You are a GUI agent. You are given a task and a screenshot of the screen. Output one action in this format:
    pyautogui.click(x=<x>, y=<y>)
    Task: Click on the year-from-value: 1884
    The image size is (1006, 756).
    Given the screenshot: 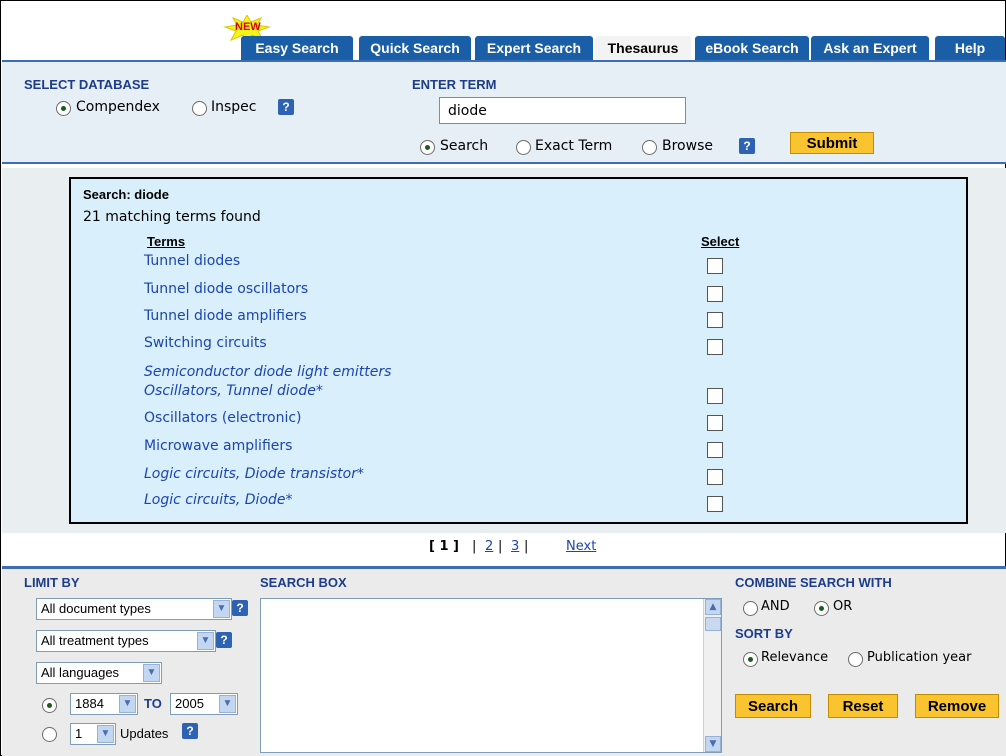 What is the action you would take?
    pyautogui.click(x=89, y=703)
    